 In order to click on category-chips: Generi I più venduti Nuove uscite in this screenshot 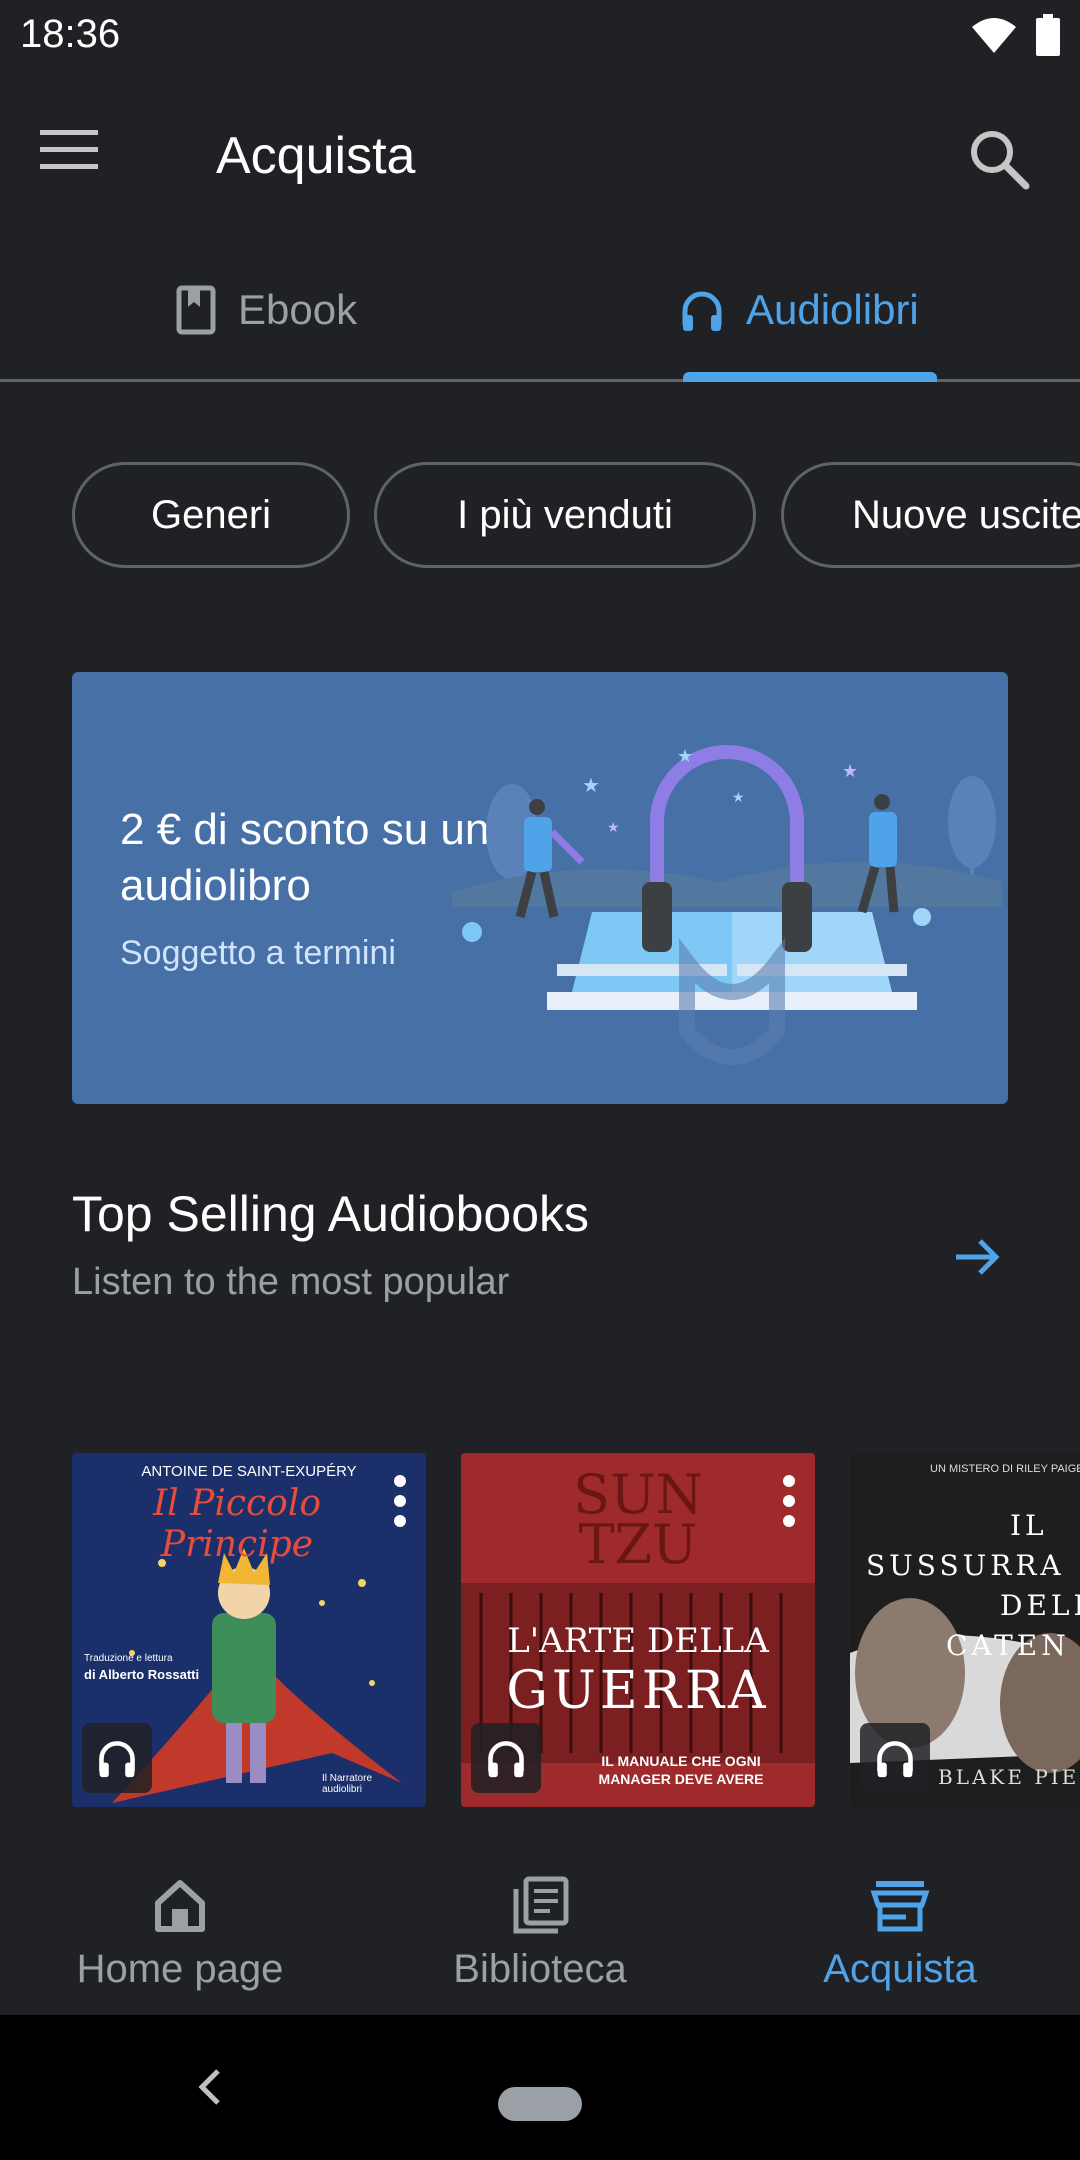, I will do `click(576, 516)`.